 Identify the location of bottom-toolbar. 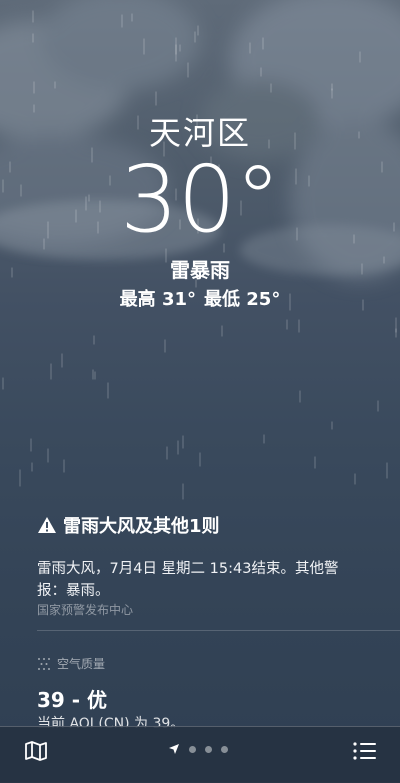
(200, 754).